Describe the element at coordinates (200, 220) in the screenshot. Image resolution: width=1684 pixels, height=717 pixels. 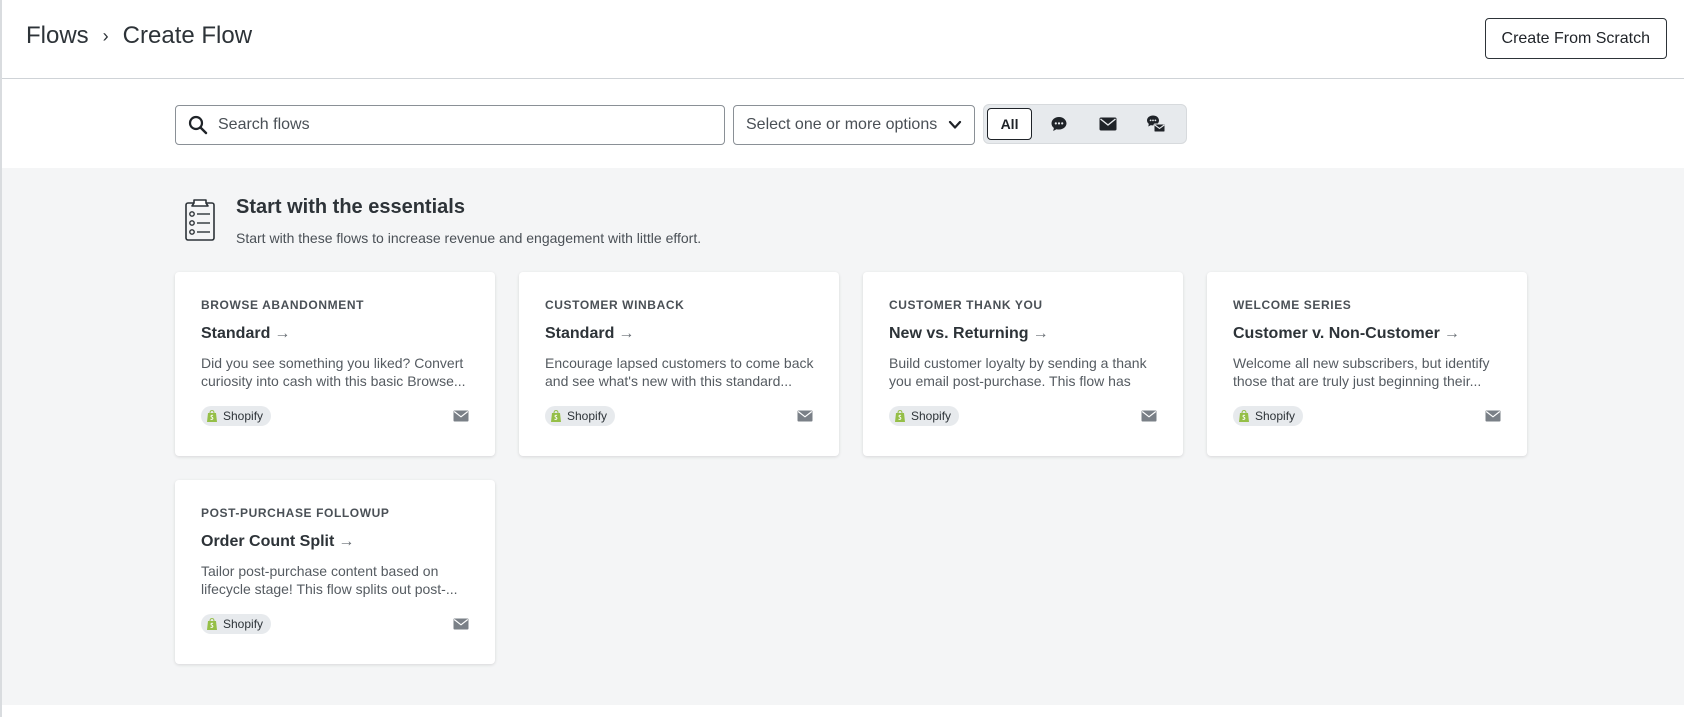
I see `clipboard-list-icon` at that location.